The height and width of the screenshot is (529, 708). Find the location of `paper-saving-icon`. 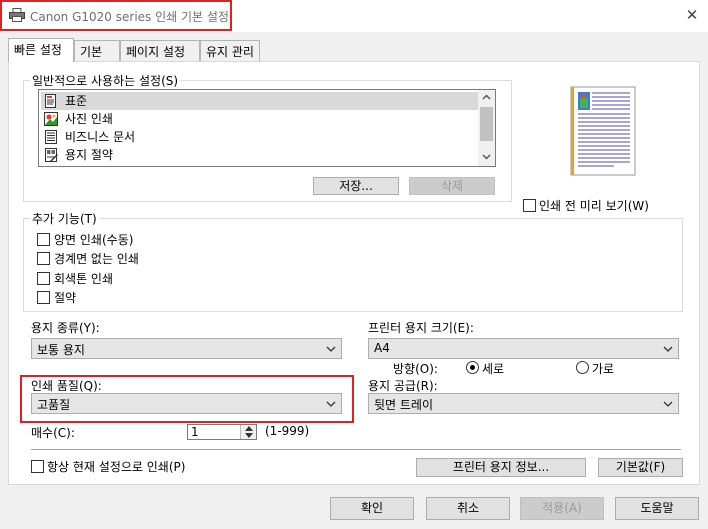

paper-saving-icon is located at coordinates (51, 155).